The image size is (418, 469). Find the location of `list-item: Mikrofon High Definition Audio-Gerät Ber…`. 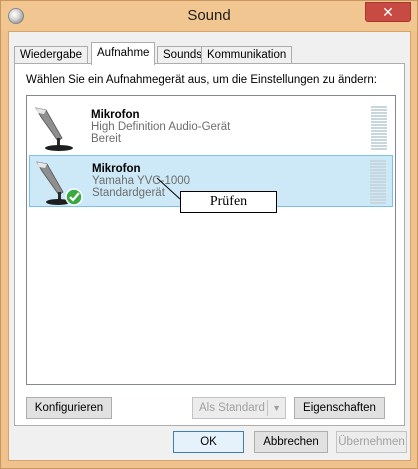

list-item: Mikrofon High Definition Audio-Gerät Ber… is located at coordinates (211, 128).